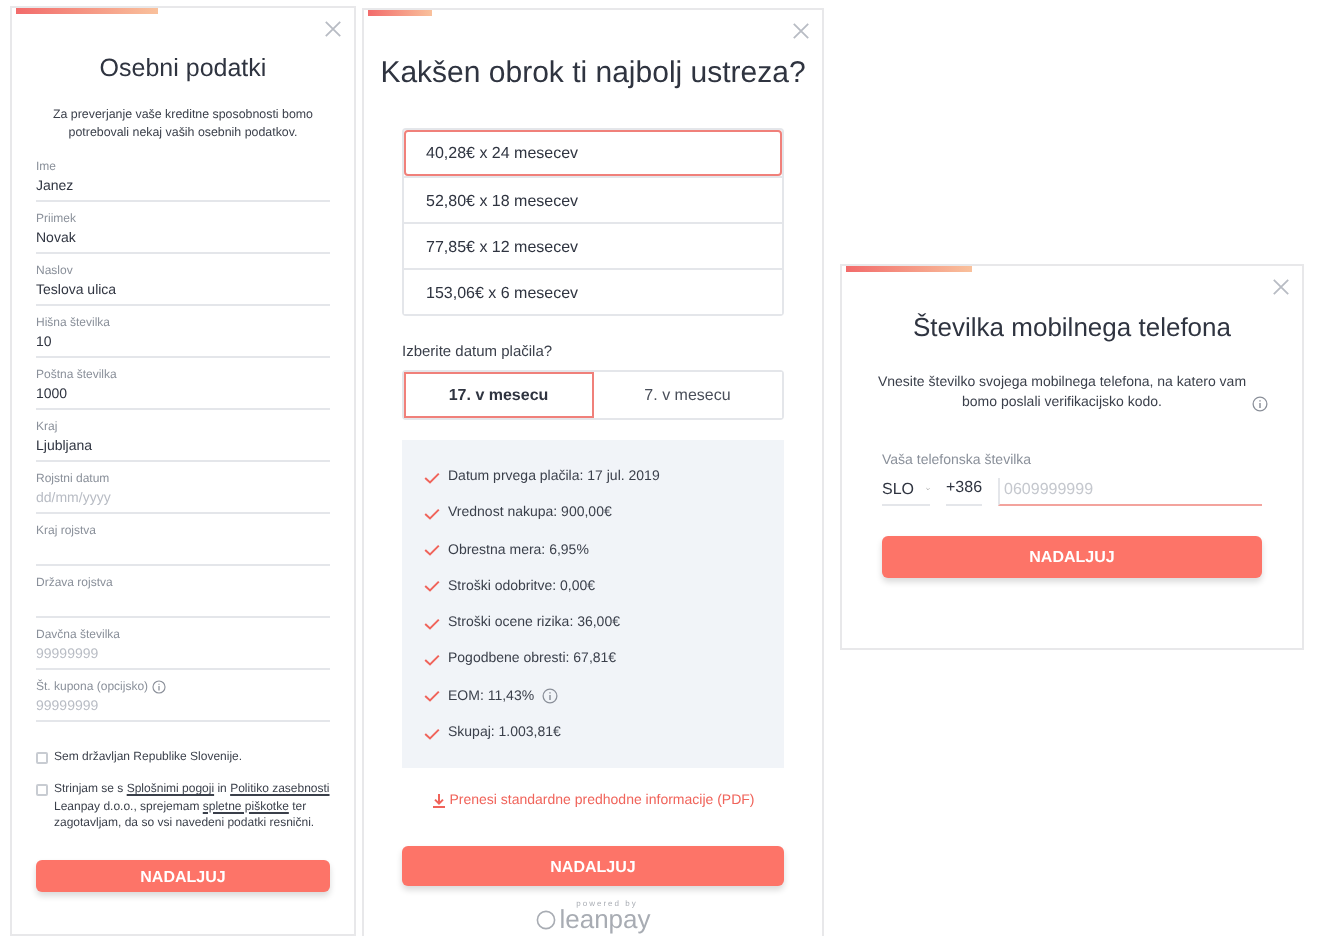 The height and width of the screenshot is (936, 1320). Describe the element at coordinates (605, 920) in the screenshot. I see `logo-text: leanpay` at that location.